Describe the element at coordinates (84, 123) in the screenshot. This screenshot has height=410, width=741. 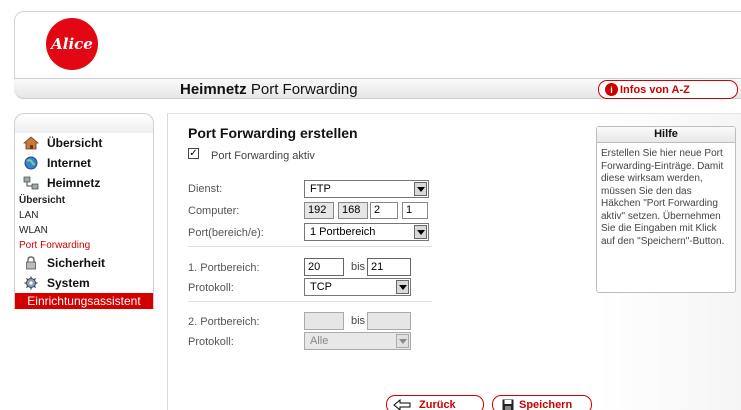
I see `sidebar-top` at that location.